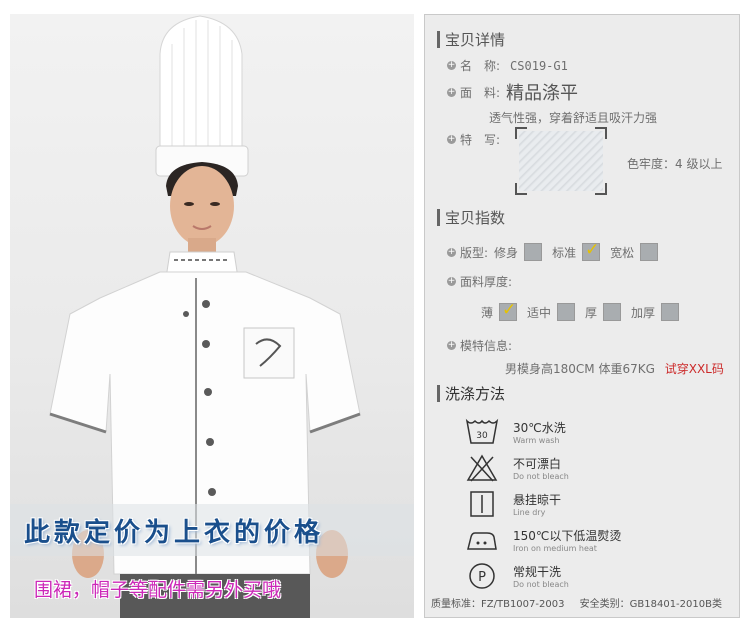 The width and height of the screenshot is (750, 633). I want to click on wash-item: 30 30℃水洗 Warm wash, so click(515, 432).